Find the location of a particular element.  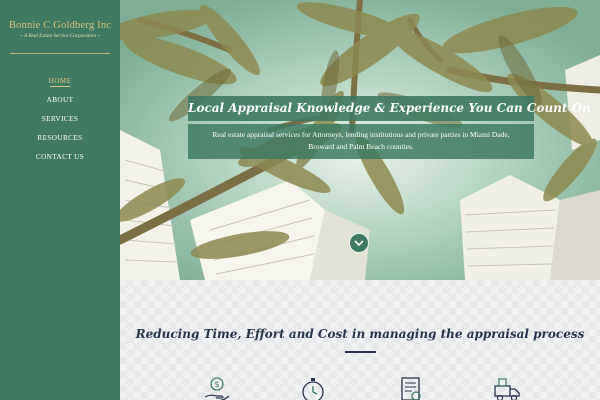

nav-link-home: HOME is located at coordinates (60, 81).